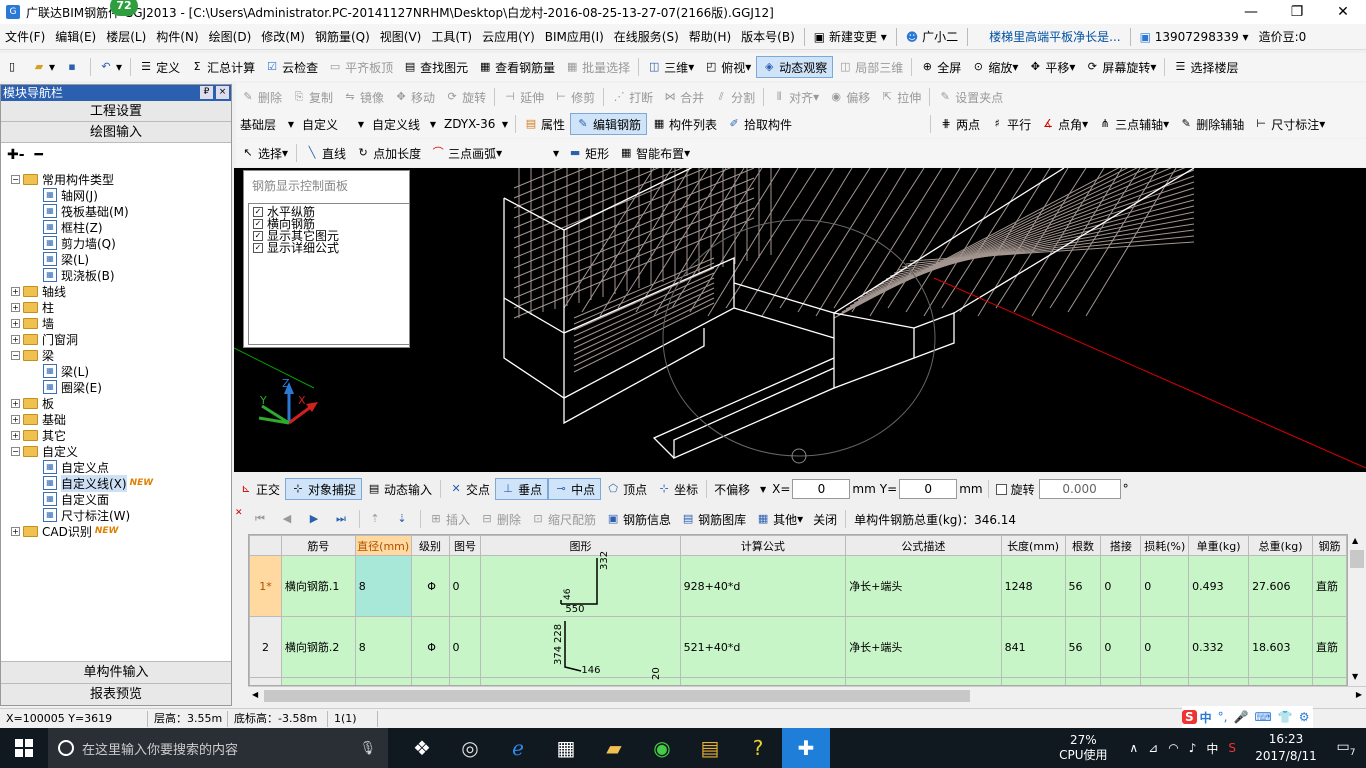 Image resolution: width=1366 pixels, height=768 pixels. Describe the element at coordinates (451, 36) in the screenshot. I see `menu-tools: 工具(T)` at that location.